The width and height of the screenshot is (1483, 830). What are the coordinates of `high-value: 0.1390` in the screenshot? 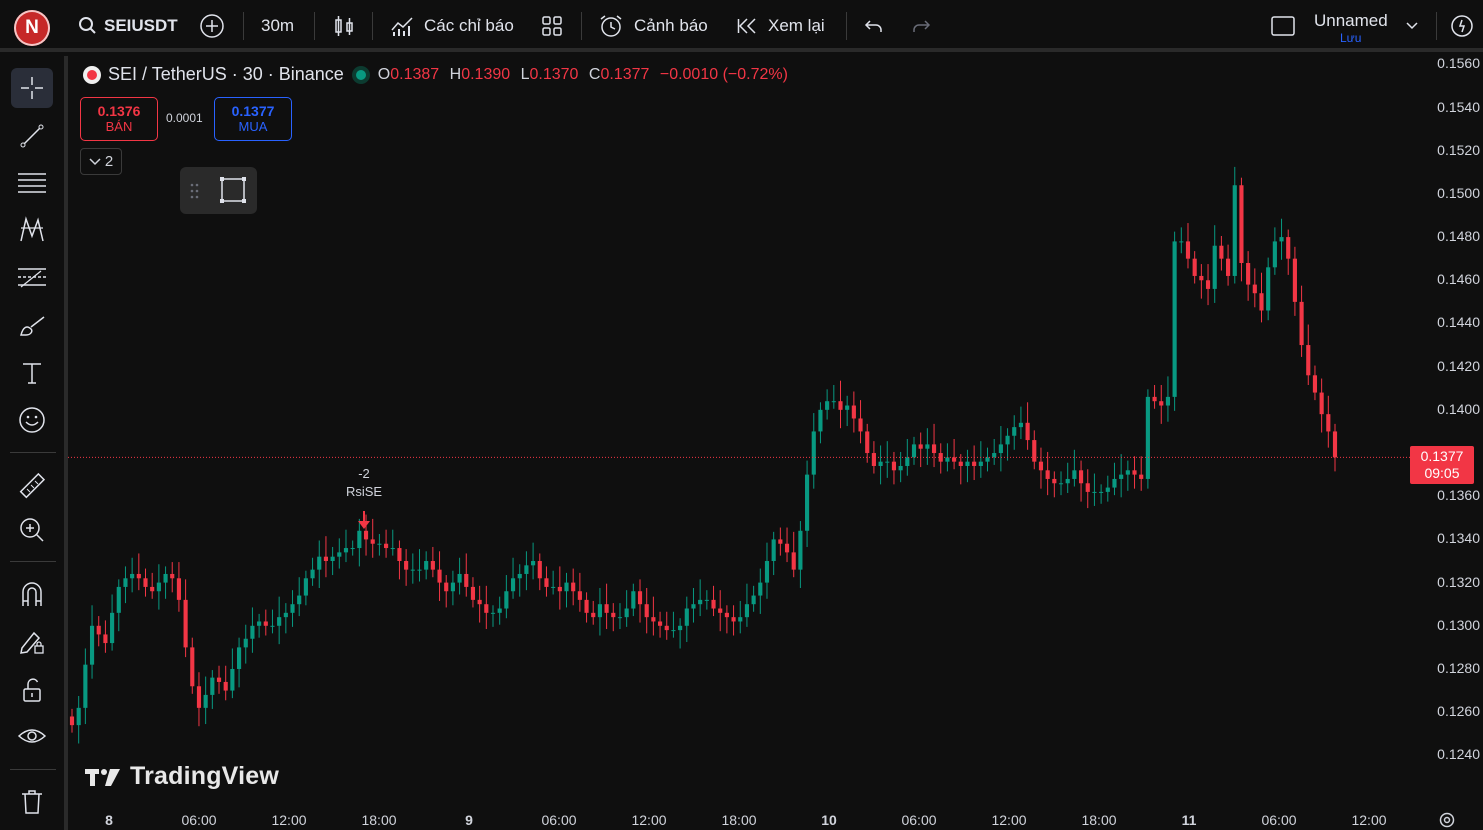 It's located at (486, 74).